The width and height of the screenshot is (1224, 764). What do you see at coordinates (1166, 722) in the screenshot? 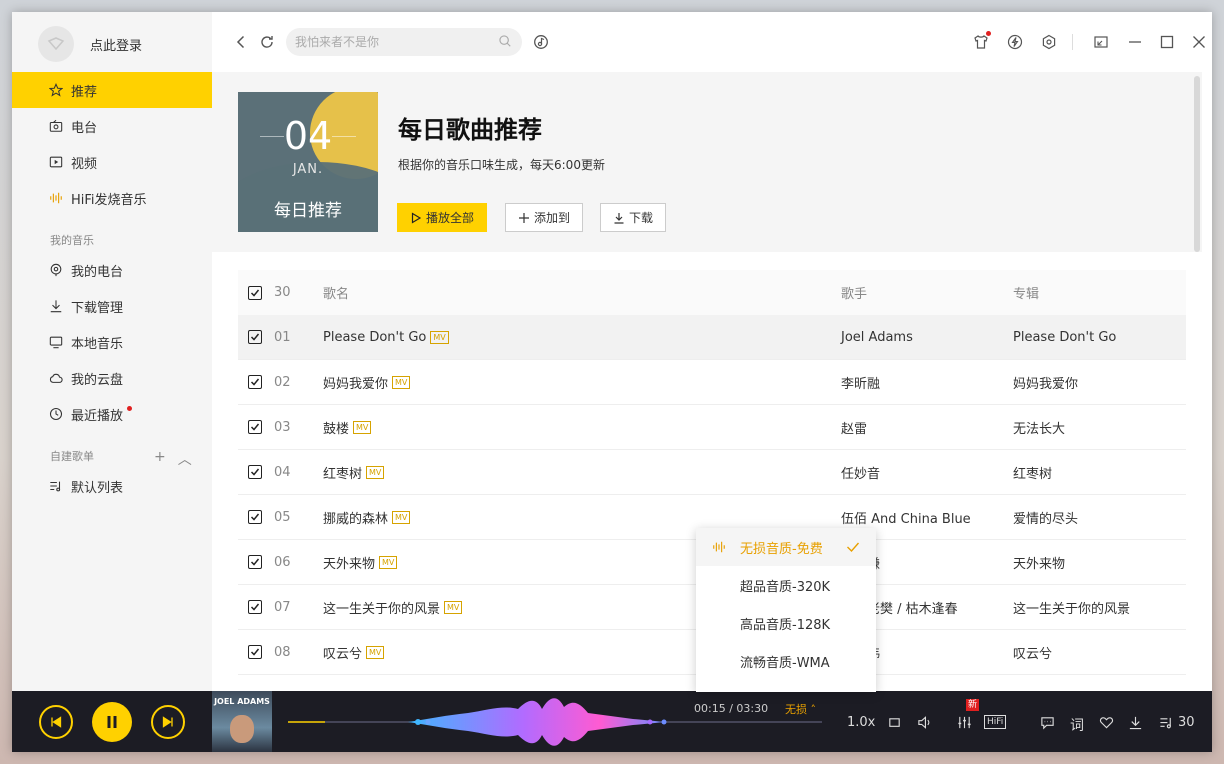
I see `playlist-icon` at bounding box center [1166, 722].